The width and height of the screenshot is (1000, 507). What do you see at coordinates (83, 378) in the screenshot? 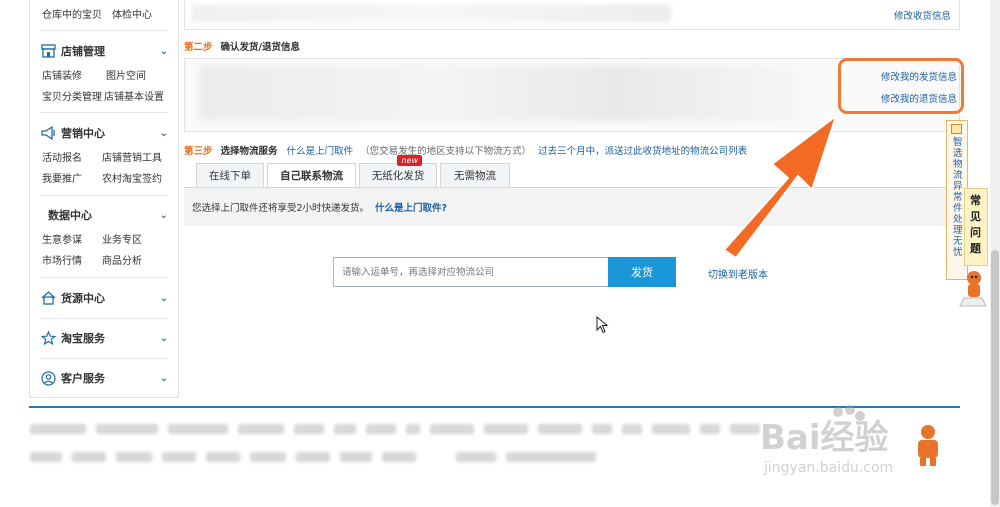
I see `sidebar-section-customer-title: 客户服务` at bounding box center [83, 378].